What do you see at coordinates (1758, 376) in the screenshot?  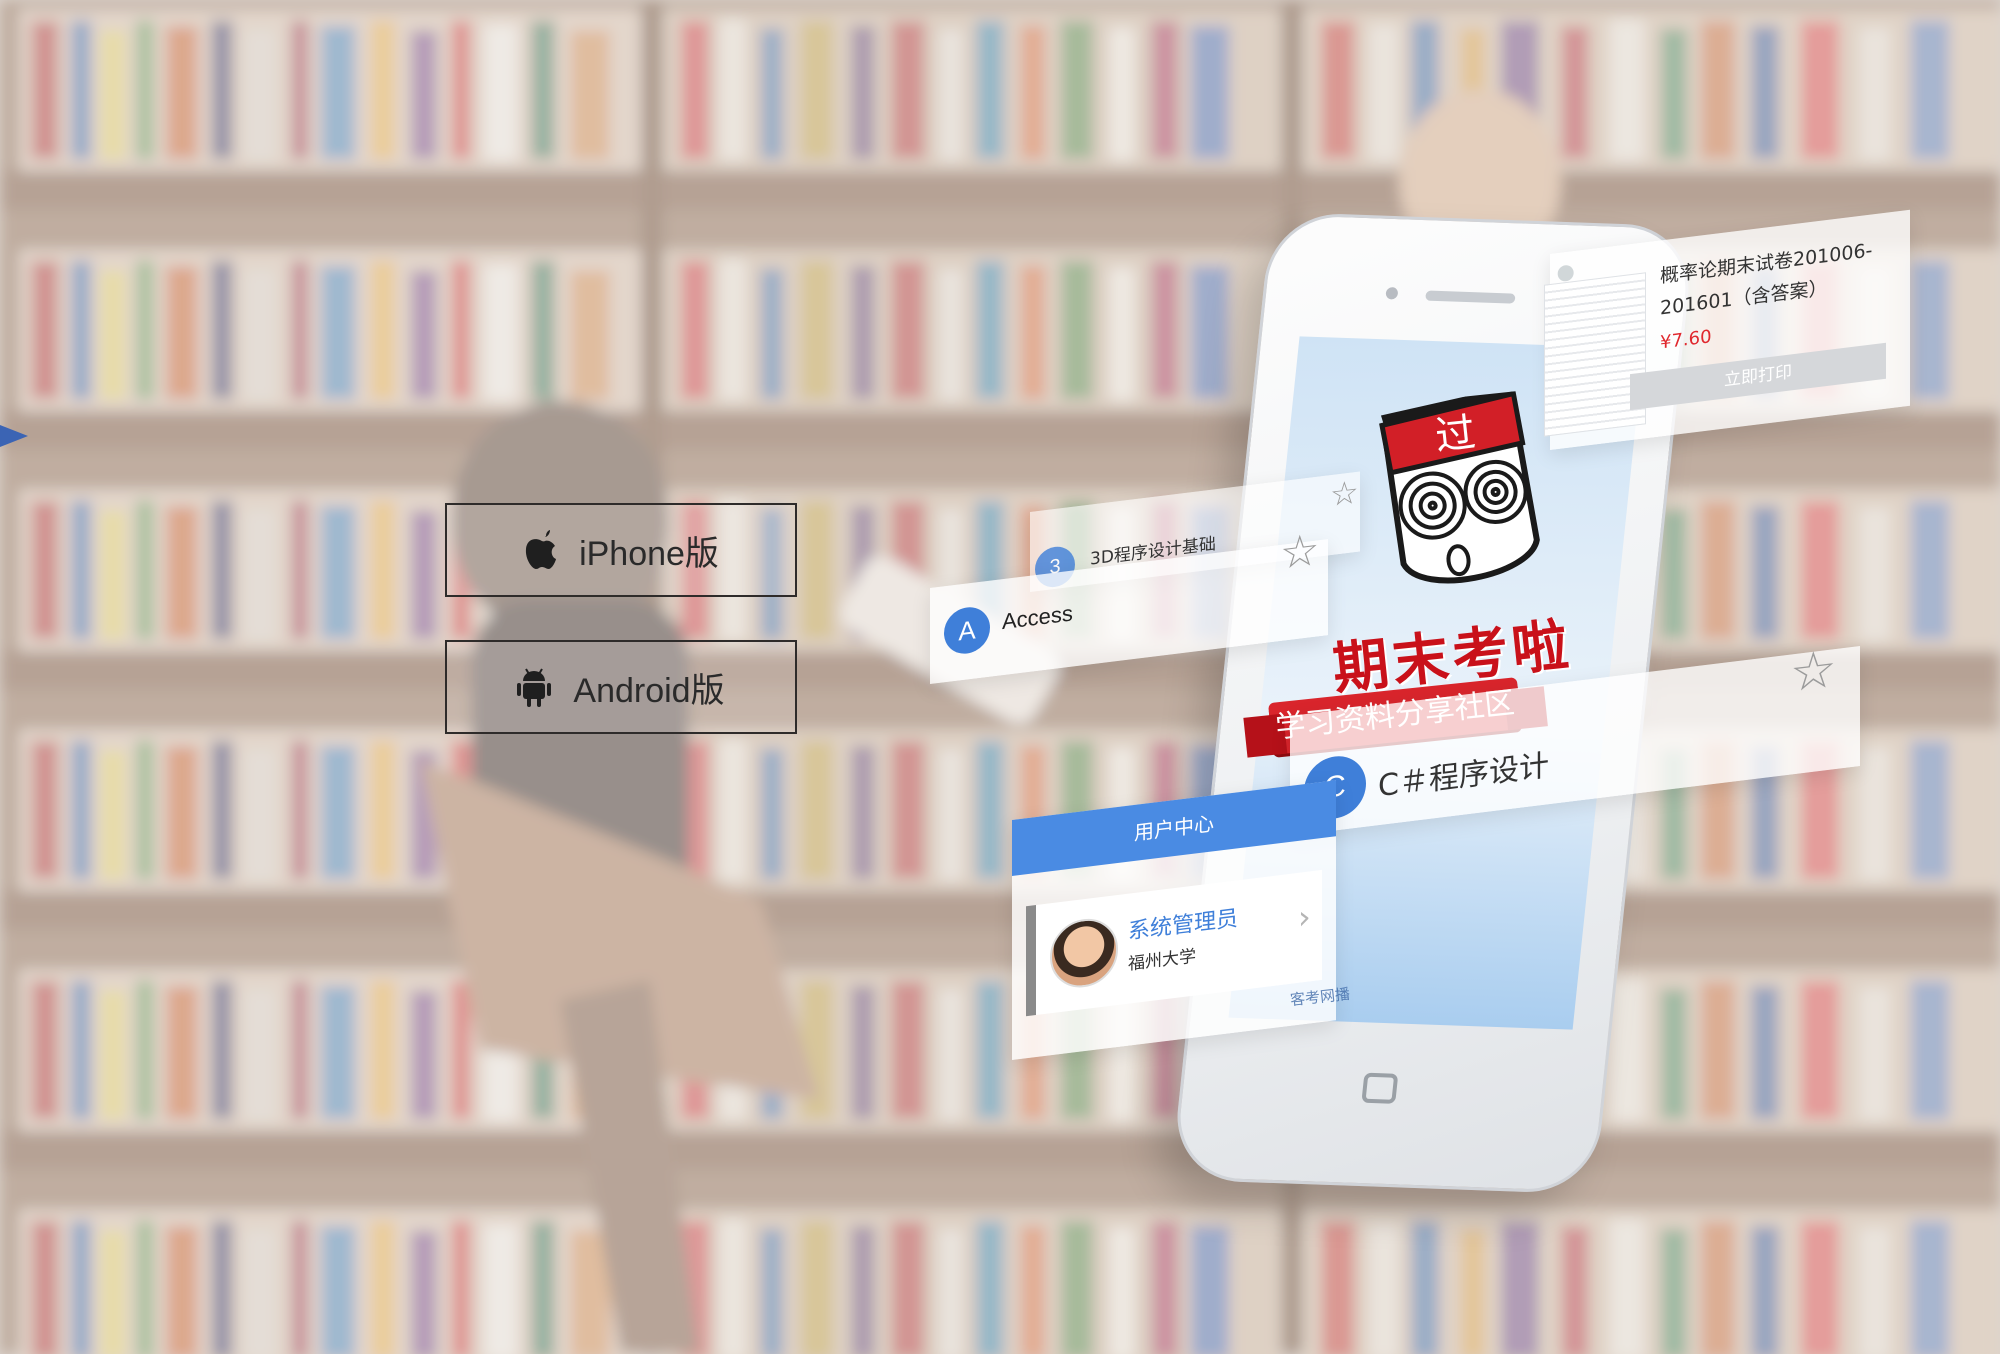 I see `print-now-button: 立即打印` at bounding box center [1758, 376].